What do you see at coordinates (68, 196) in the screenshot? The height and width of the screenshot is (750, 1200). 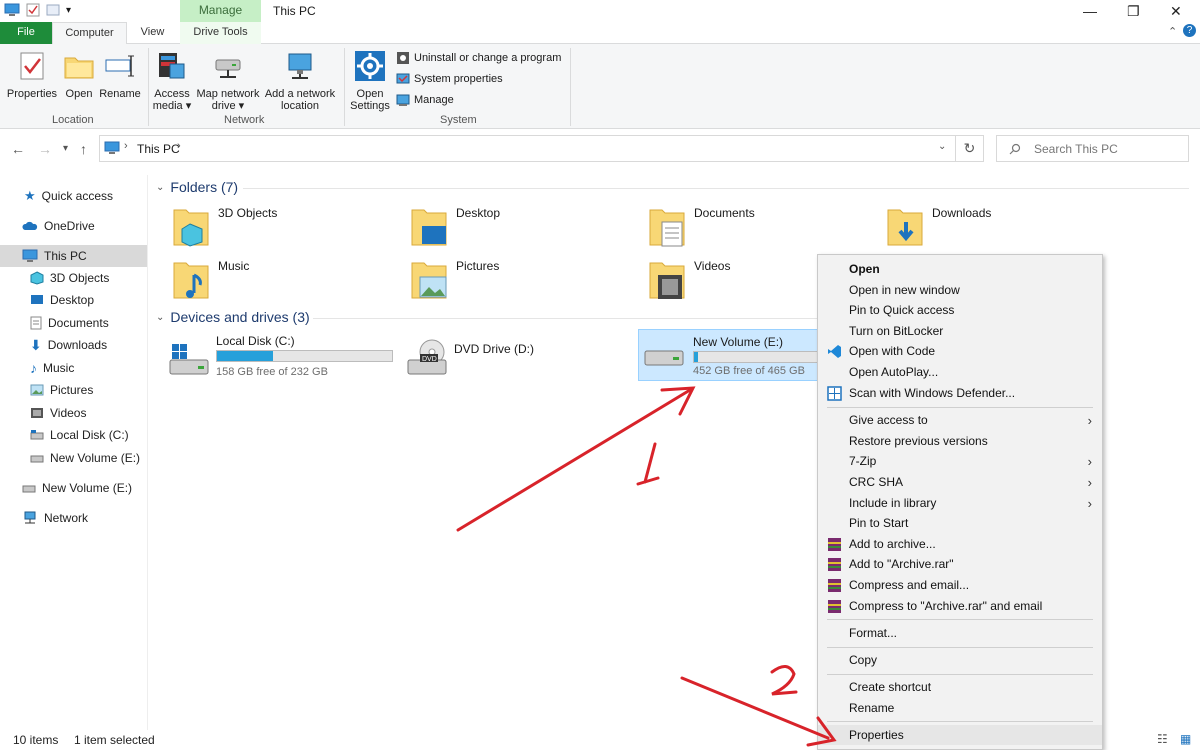 I see `nav-item-quick-access: ★ Quick access` at bounding box center [68, 196].